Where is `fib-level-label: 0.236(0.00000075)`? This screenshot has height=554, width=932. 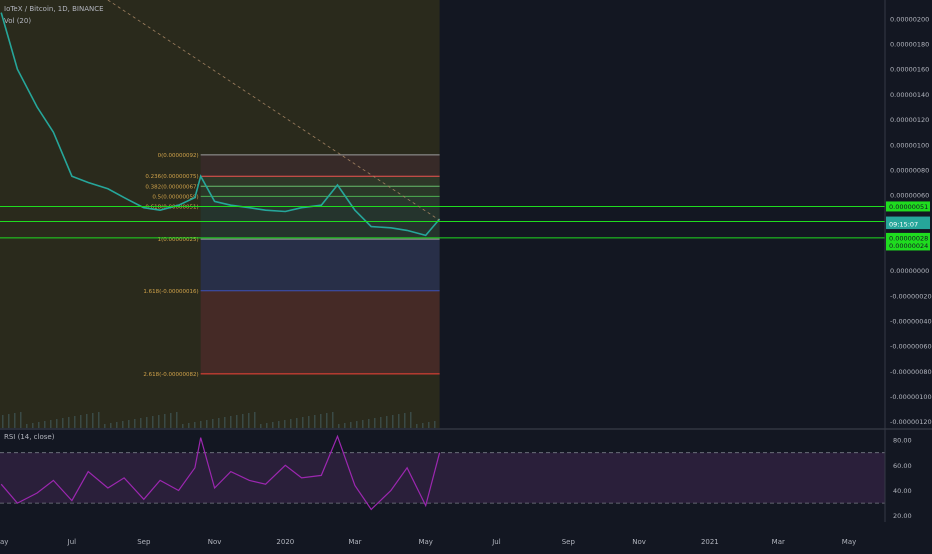
fib-level-label: 0.236(0.00000075) is located at coordinates (171, 177).